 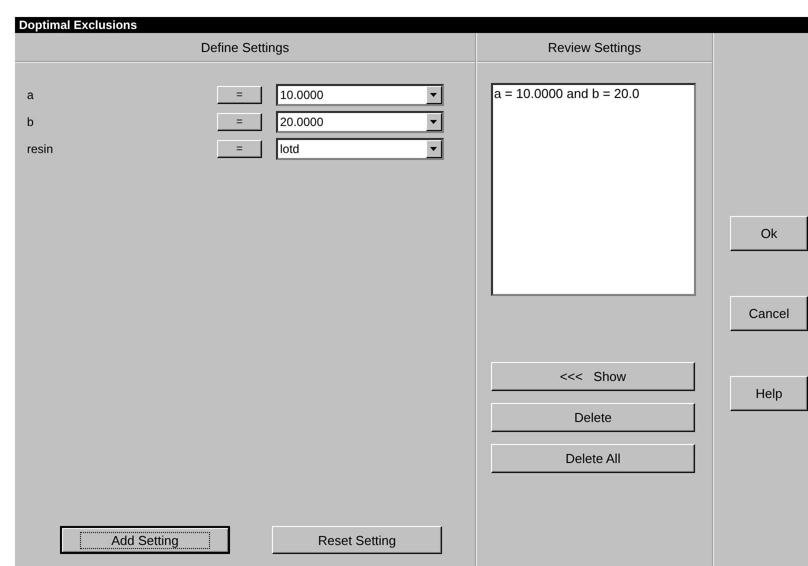 What do you see at coordinates (593, 189) in the screenshot?
I see `settings-list: a = 10.0000 and b = 20.0` at bounding box center [593, 189].